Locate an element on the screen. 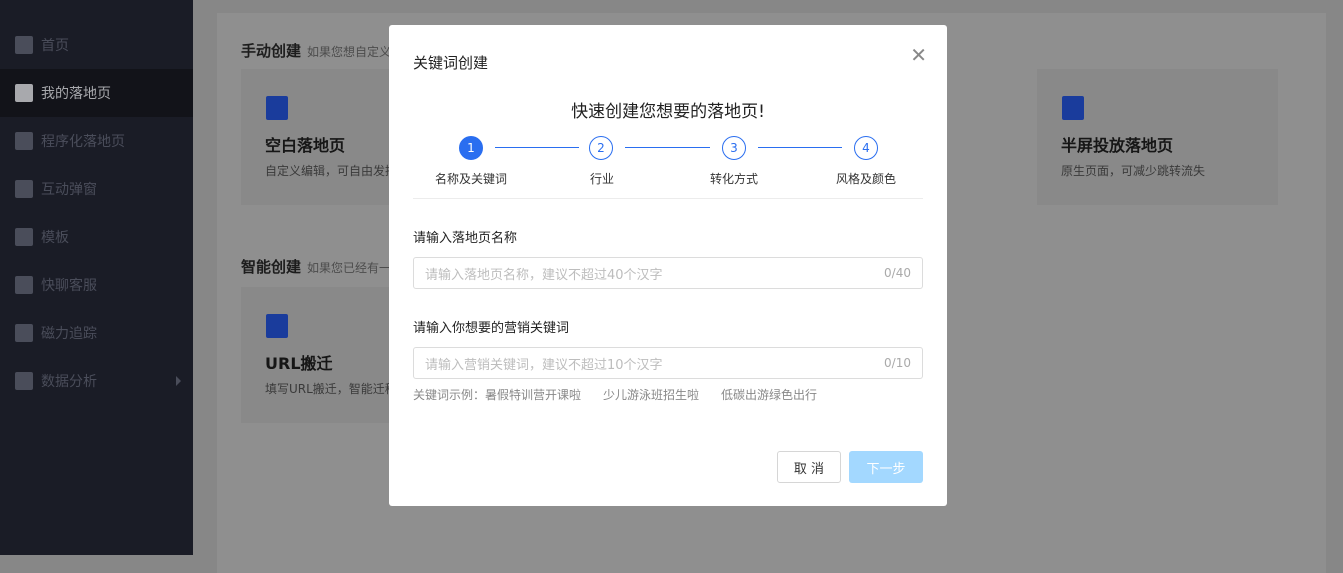 This screenshot has width=1343, height=573. template-icon is located at coordinates (24, 237).